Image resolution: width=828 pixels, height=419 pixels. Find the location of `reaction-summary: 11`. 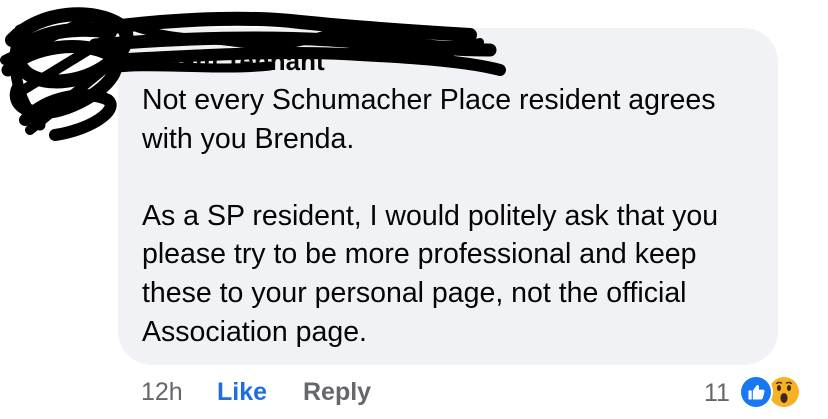

reaction-summary: 11 is located at coordinates (757, 392).